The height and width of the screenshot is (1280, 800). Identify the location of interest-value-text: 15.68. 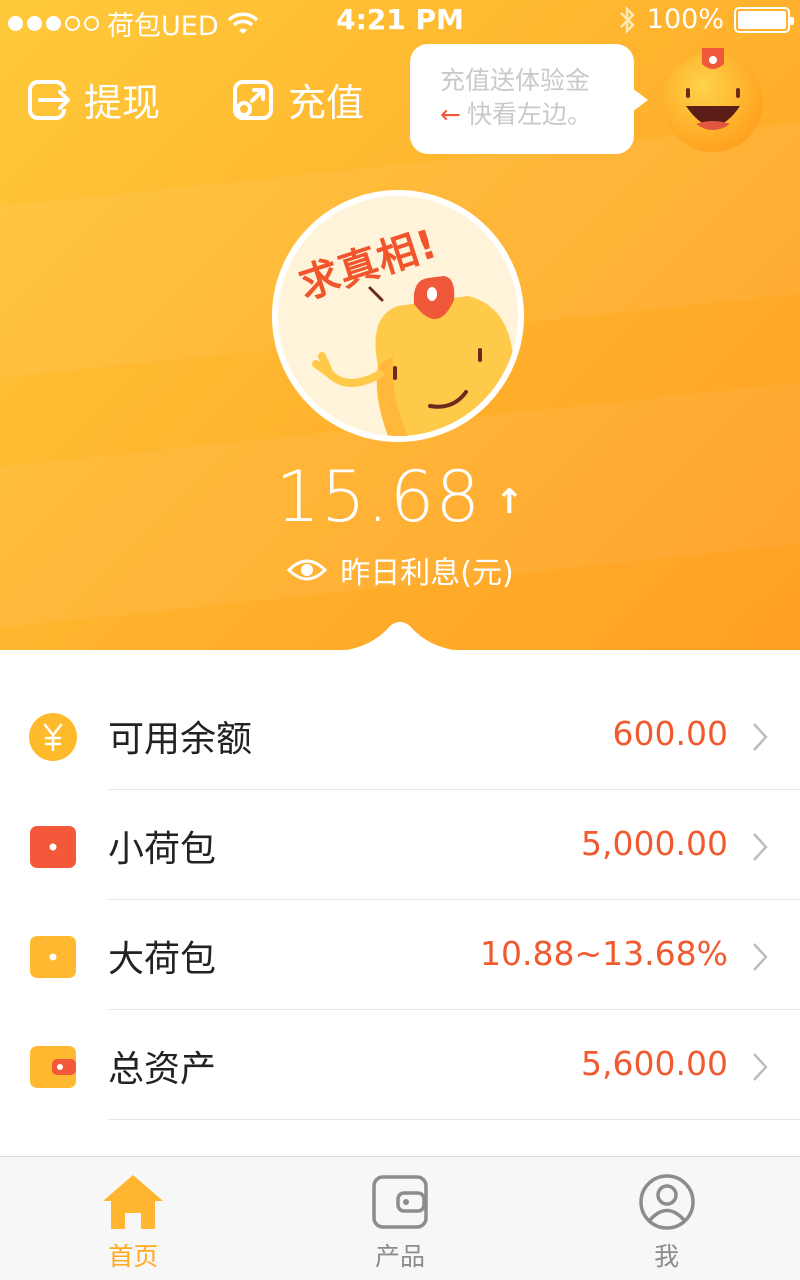
(378, 497).